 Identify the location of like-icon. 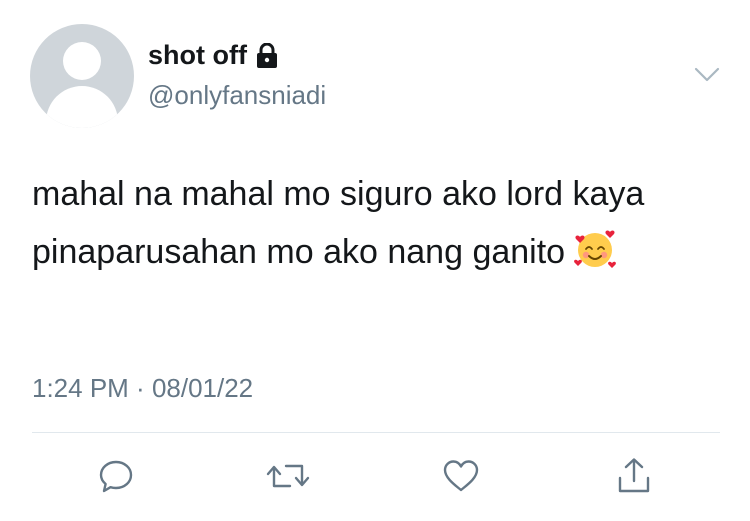
(461, 476).